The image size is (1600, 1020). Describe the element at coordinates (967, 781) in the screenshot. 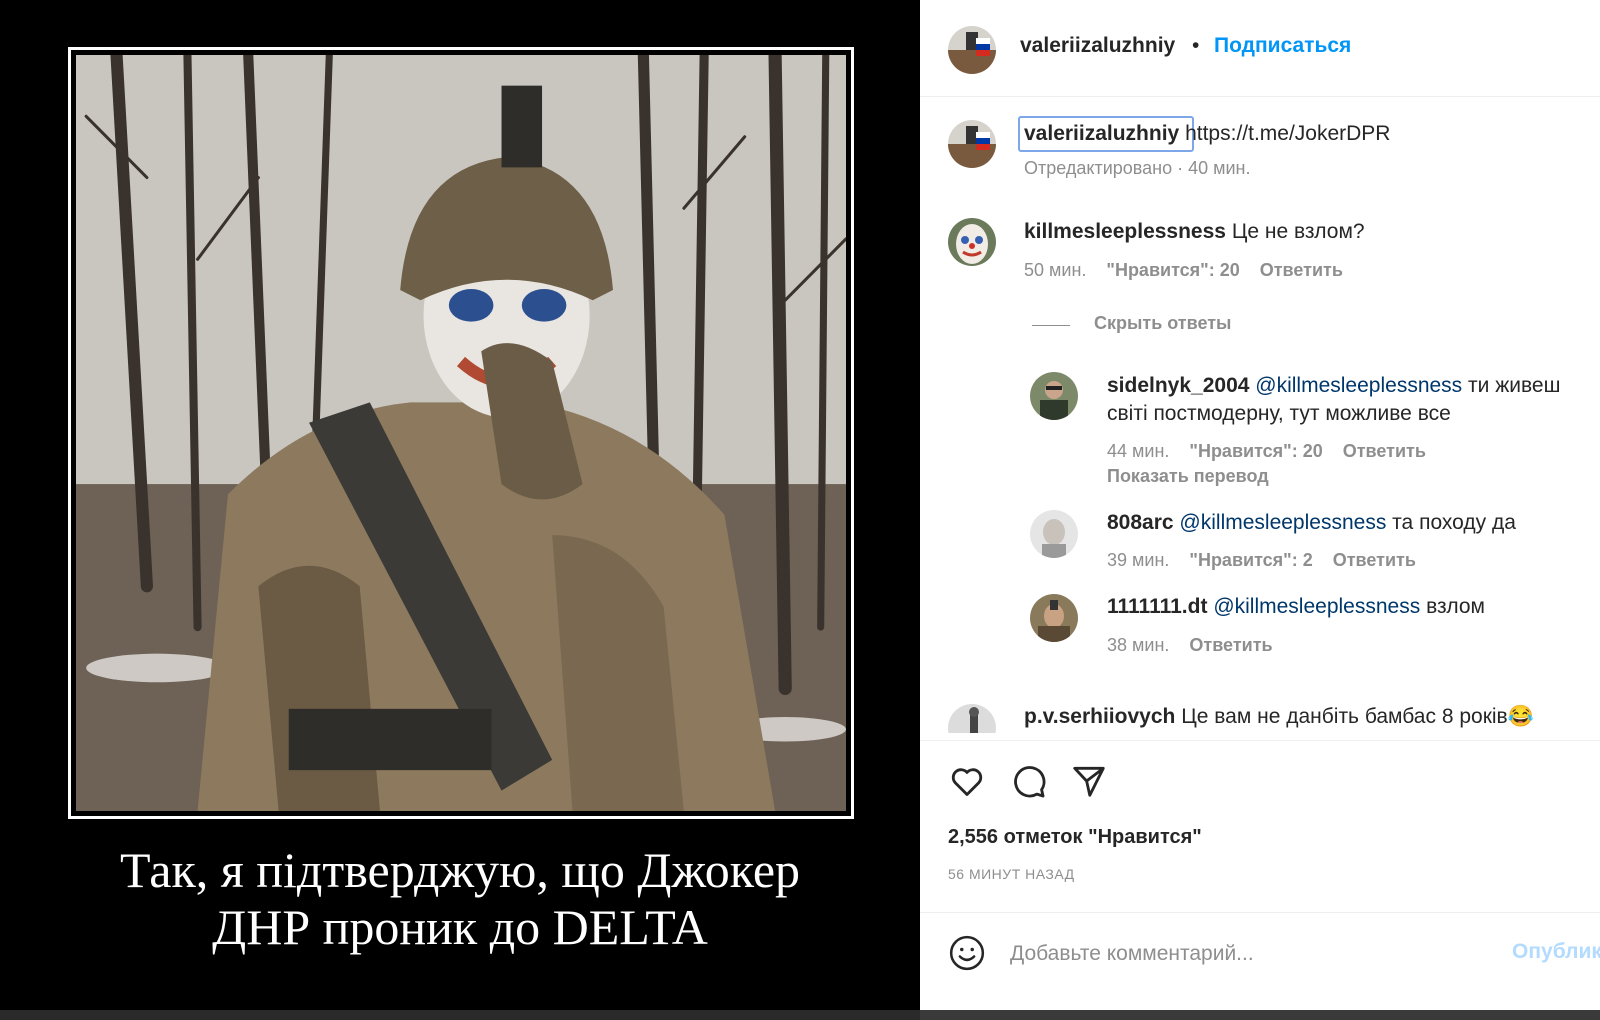

I see `heart-icon` at that location.